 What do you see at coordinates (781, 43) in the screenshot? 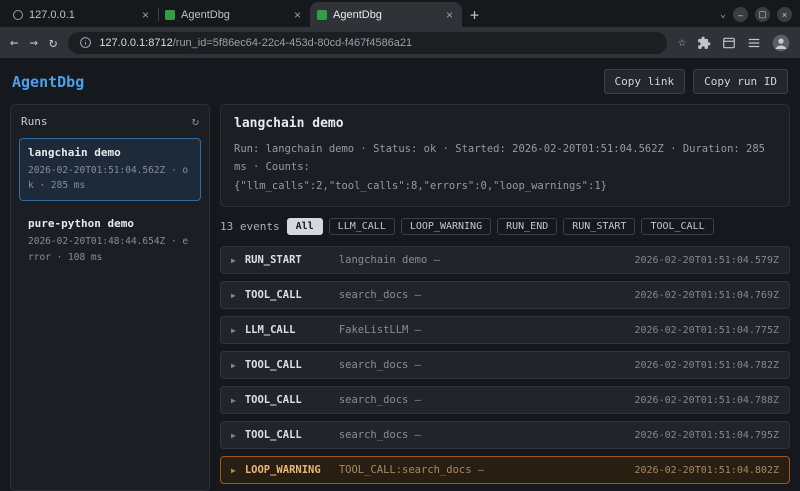
I see `avatar` at bounding box center [781, 43].